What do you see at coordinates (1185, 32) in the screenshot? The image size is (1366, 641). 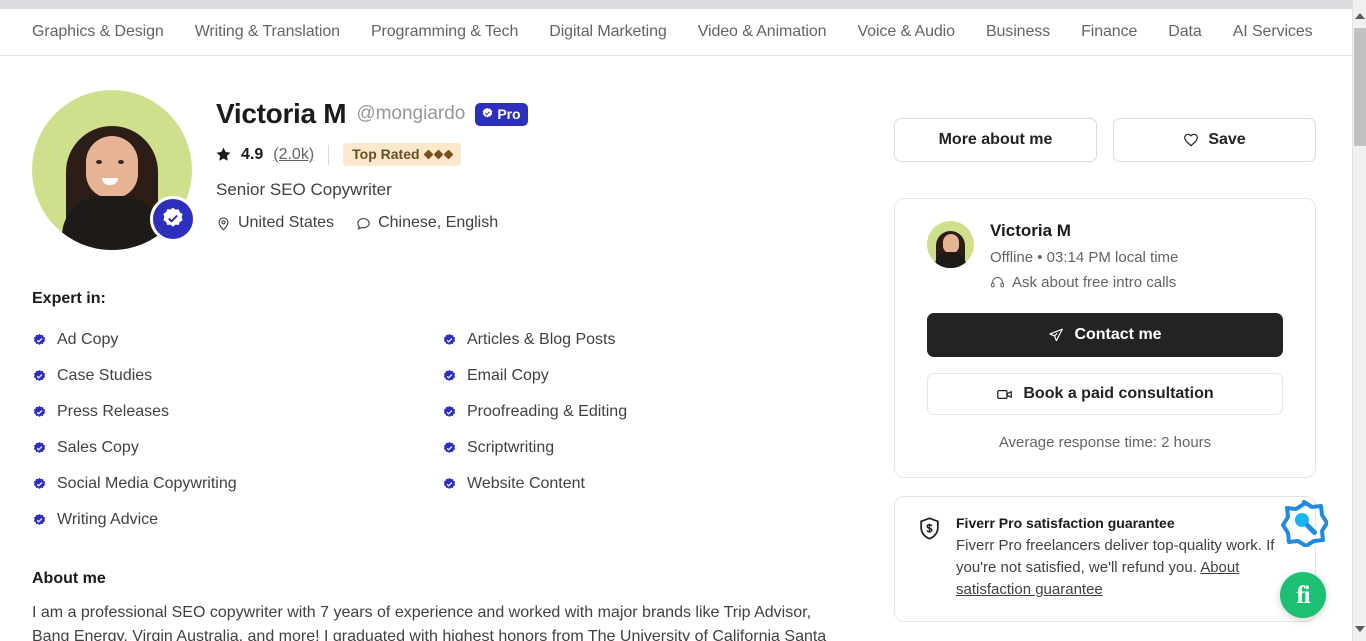 I see `nav-item-data: Data` at bounding box center [1185, 32].